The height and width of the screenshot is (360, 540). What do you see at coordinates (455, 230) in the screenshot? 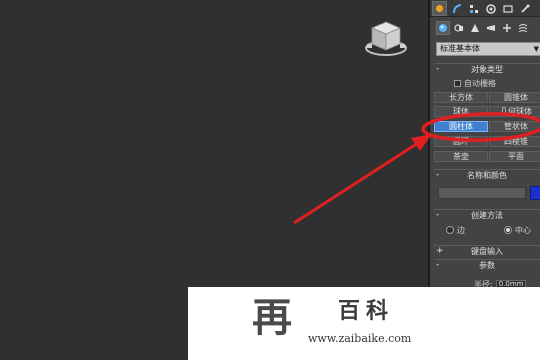
I see `edge-radio-row: 边` at bounding box center [455, 230].